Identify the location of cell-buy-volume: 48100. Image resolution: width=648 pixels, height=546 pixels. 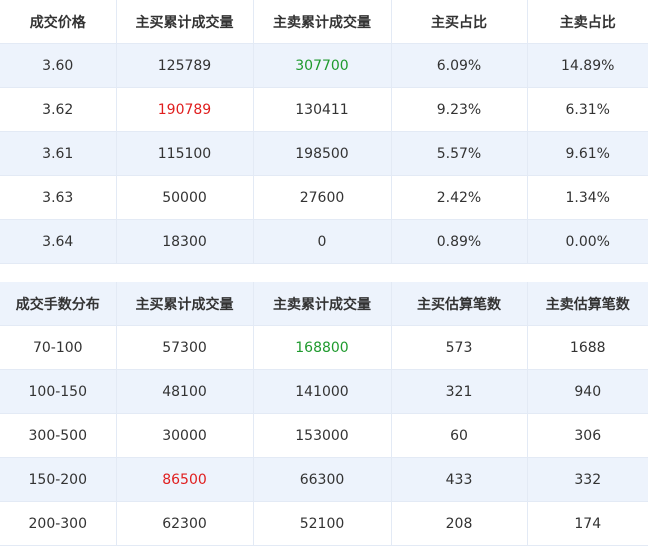
(185, 391).